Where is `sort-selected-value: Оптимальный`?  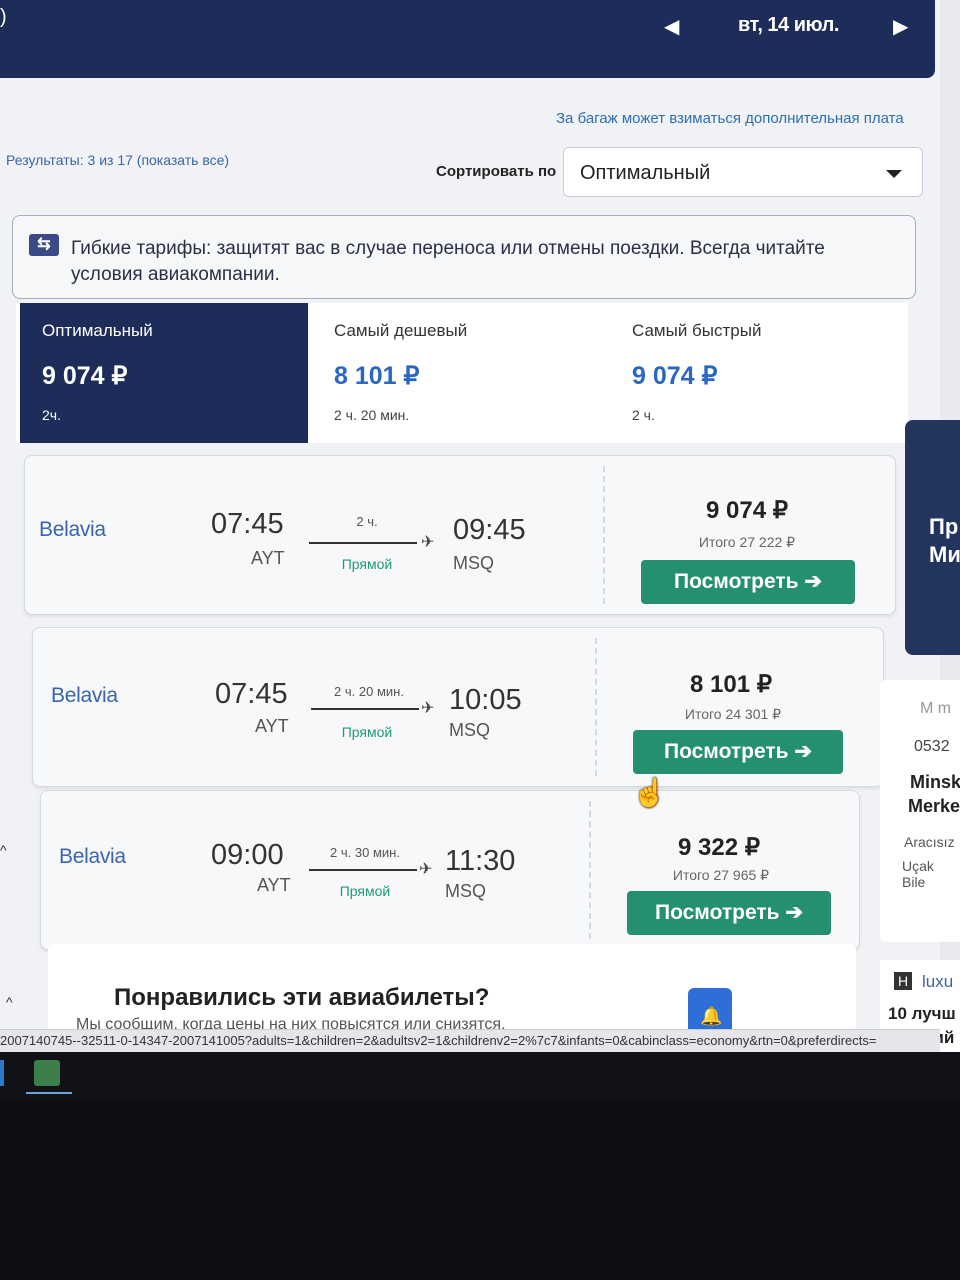 sort-selected-value: Оптимальный is located at coordinates (645, 173).